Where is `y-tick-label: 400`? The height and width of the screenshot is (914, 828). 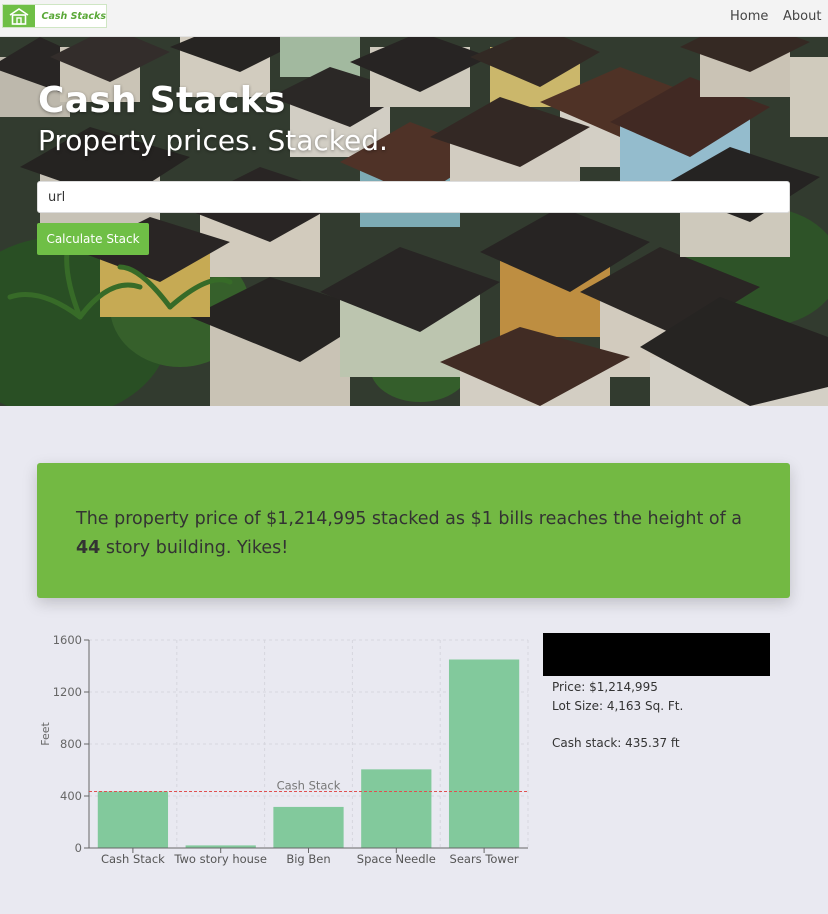 y-tick-label: 400 is located at coordinates (71, 796).